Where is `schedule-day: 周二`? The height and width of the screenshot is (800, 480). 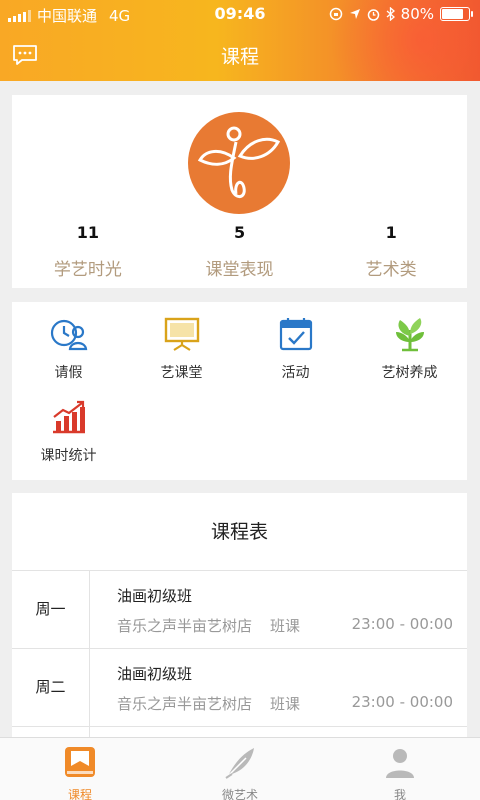 schedule-day: 周二 is located at coordinates (51, 687).